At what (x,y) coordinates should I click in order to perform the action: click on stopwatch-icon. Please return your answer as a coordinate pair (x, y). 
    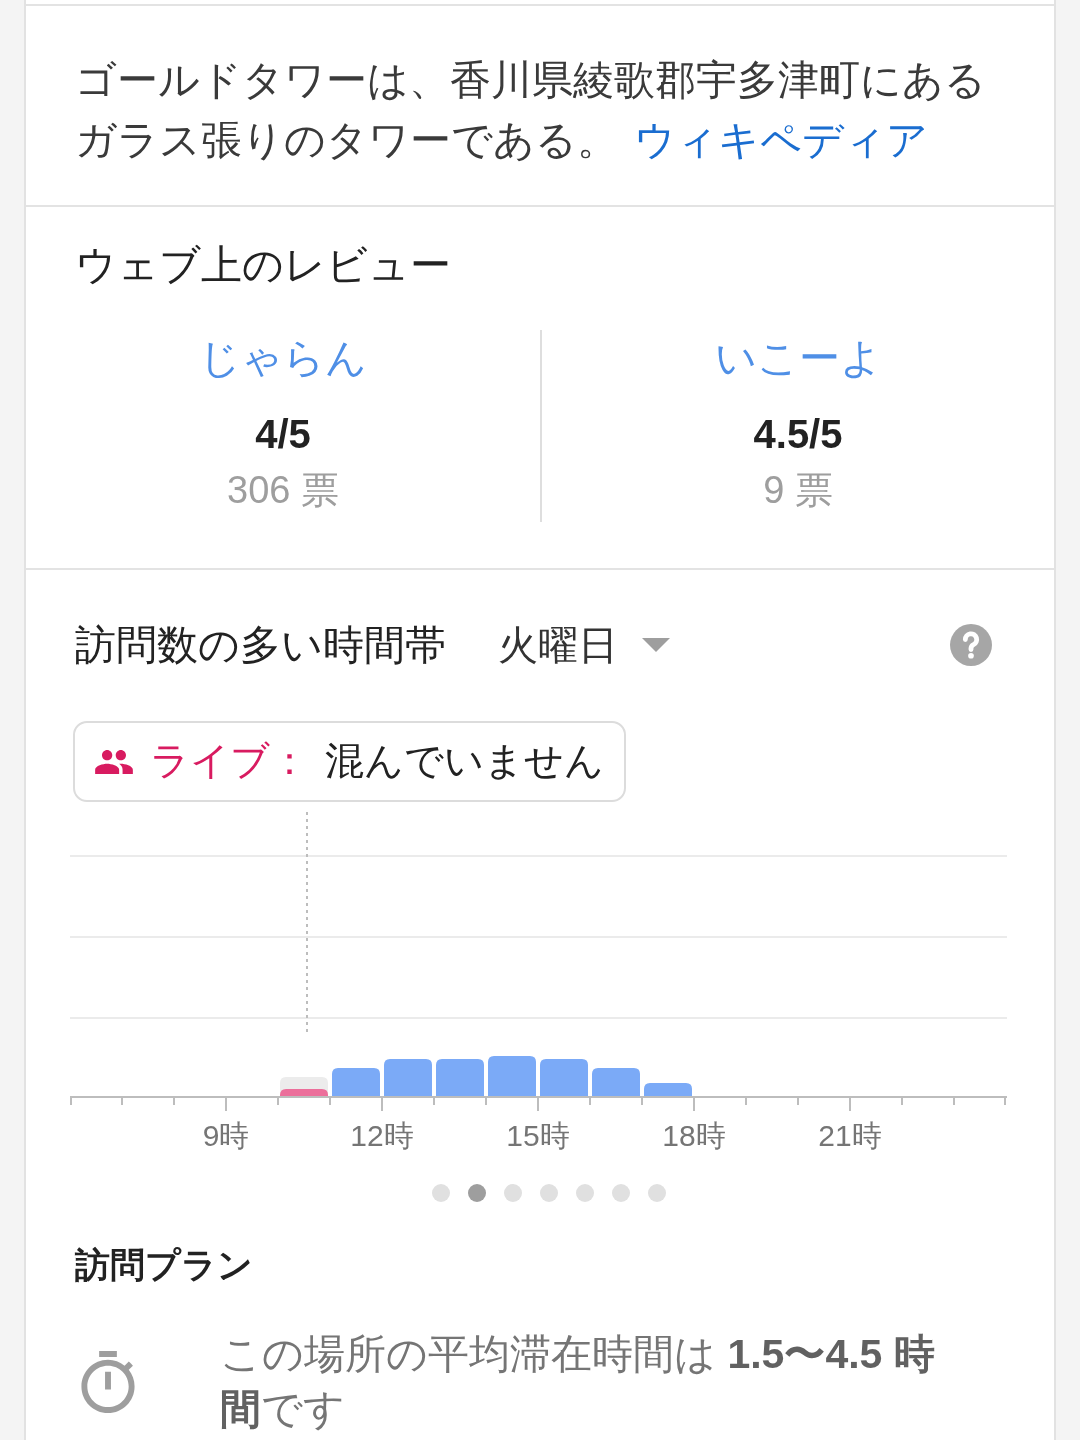
    Looking at the image, I should click on (108, 1382).